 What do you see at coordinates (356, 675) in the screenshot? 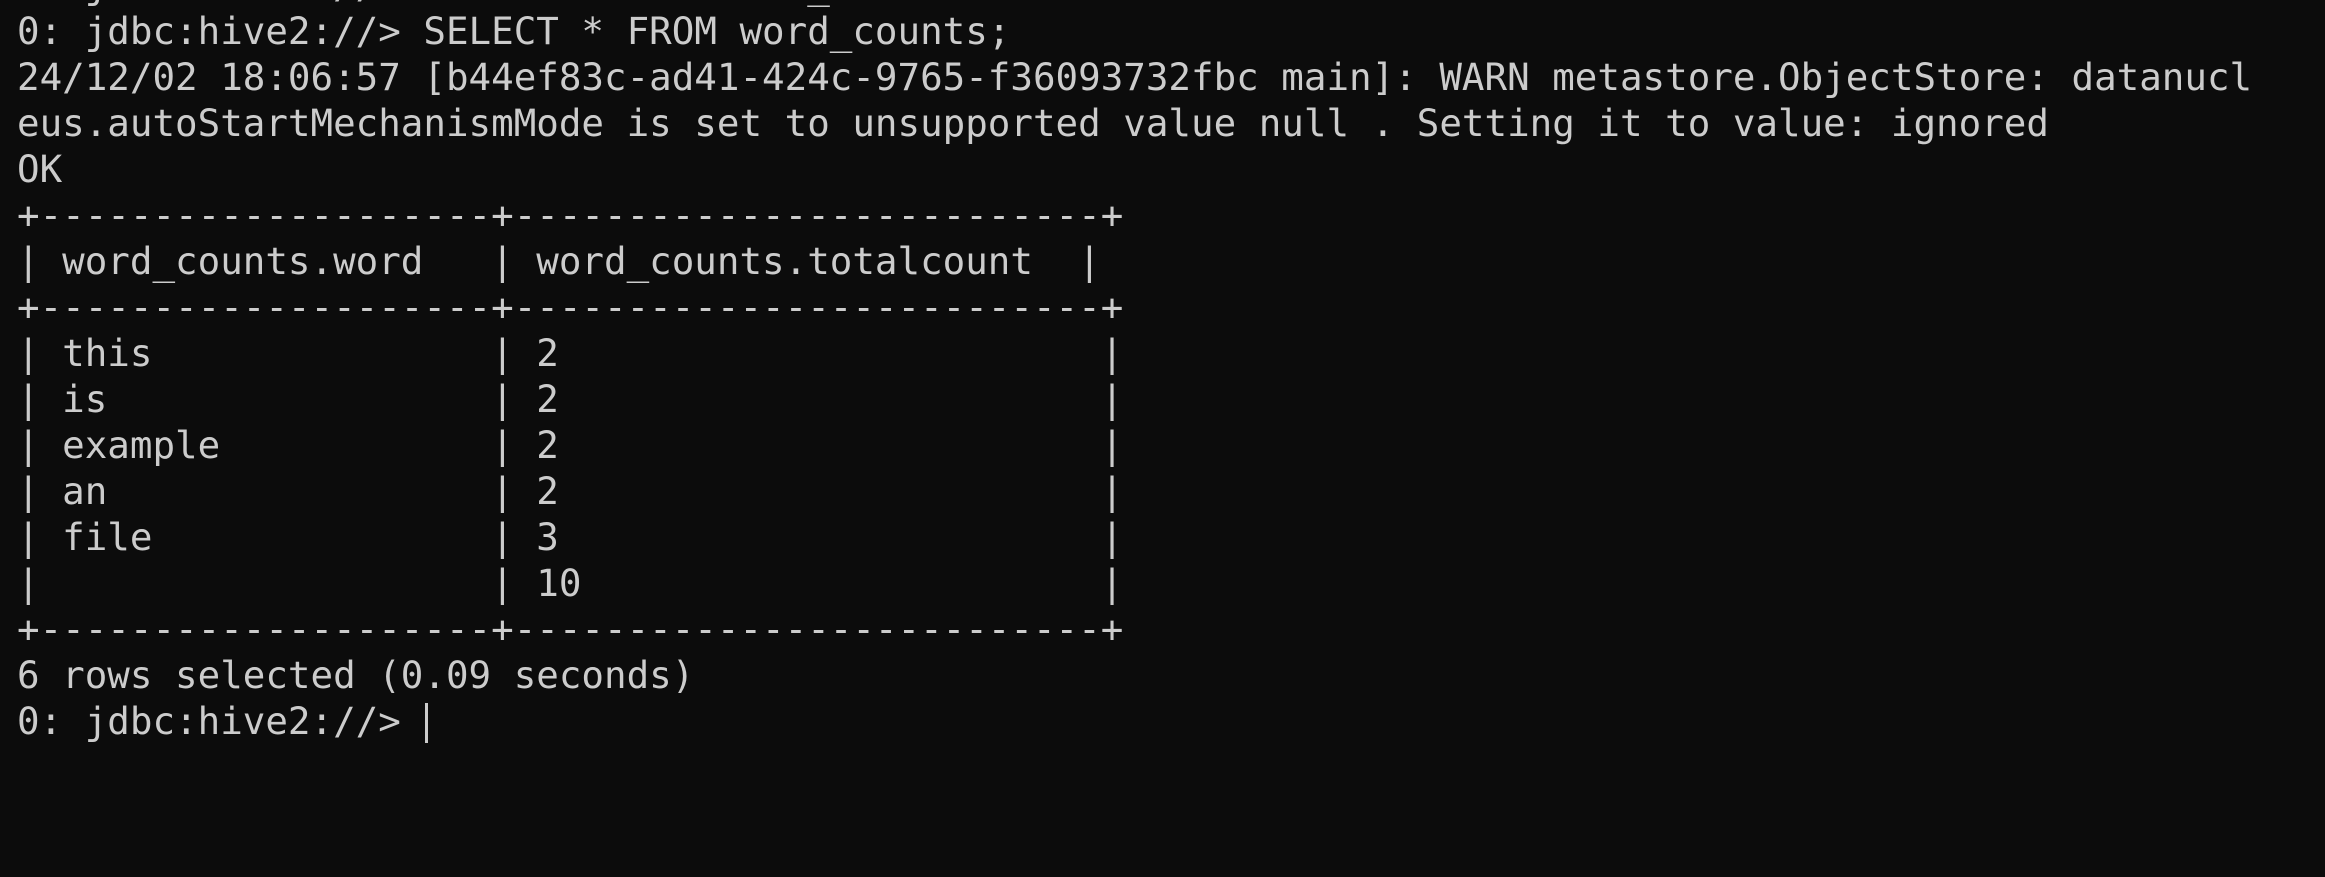
I see `rows-summary: 6 rows selected (0.09 seconds)` at bounding box center [356, 675].